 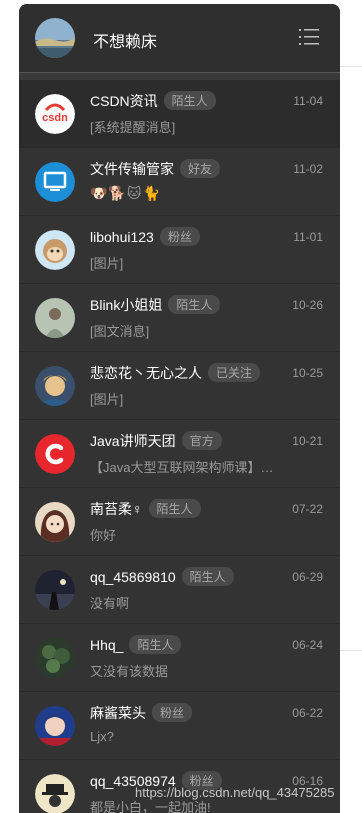 I want to click on conversation-preview: 你好, so click(x=103, y=535).